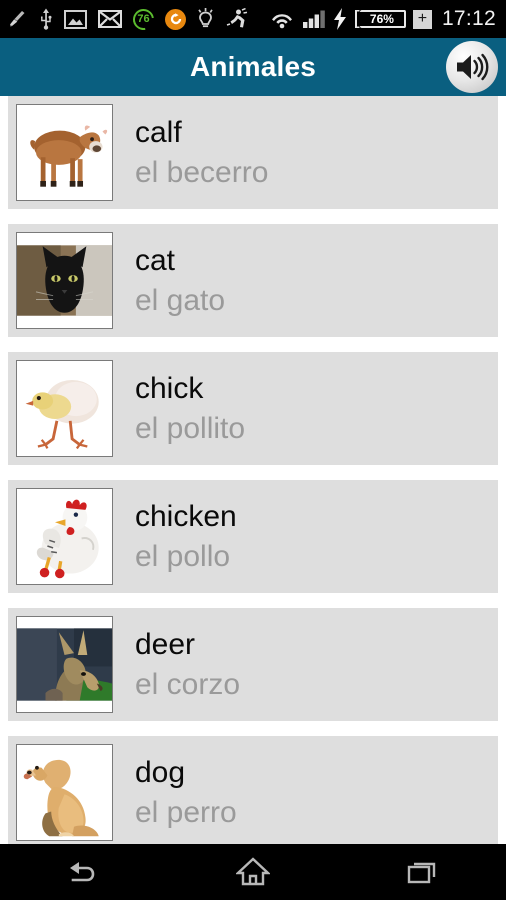 Image resolution: width=506 pixels, height=900 pixels. What do you see at coordinates (169, 388) in the screenshot?
I see `english-word: chick` at bounding box center [169, 388].